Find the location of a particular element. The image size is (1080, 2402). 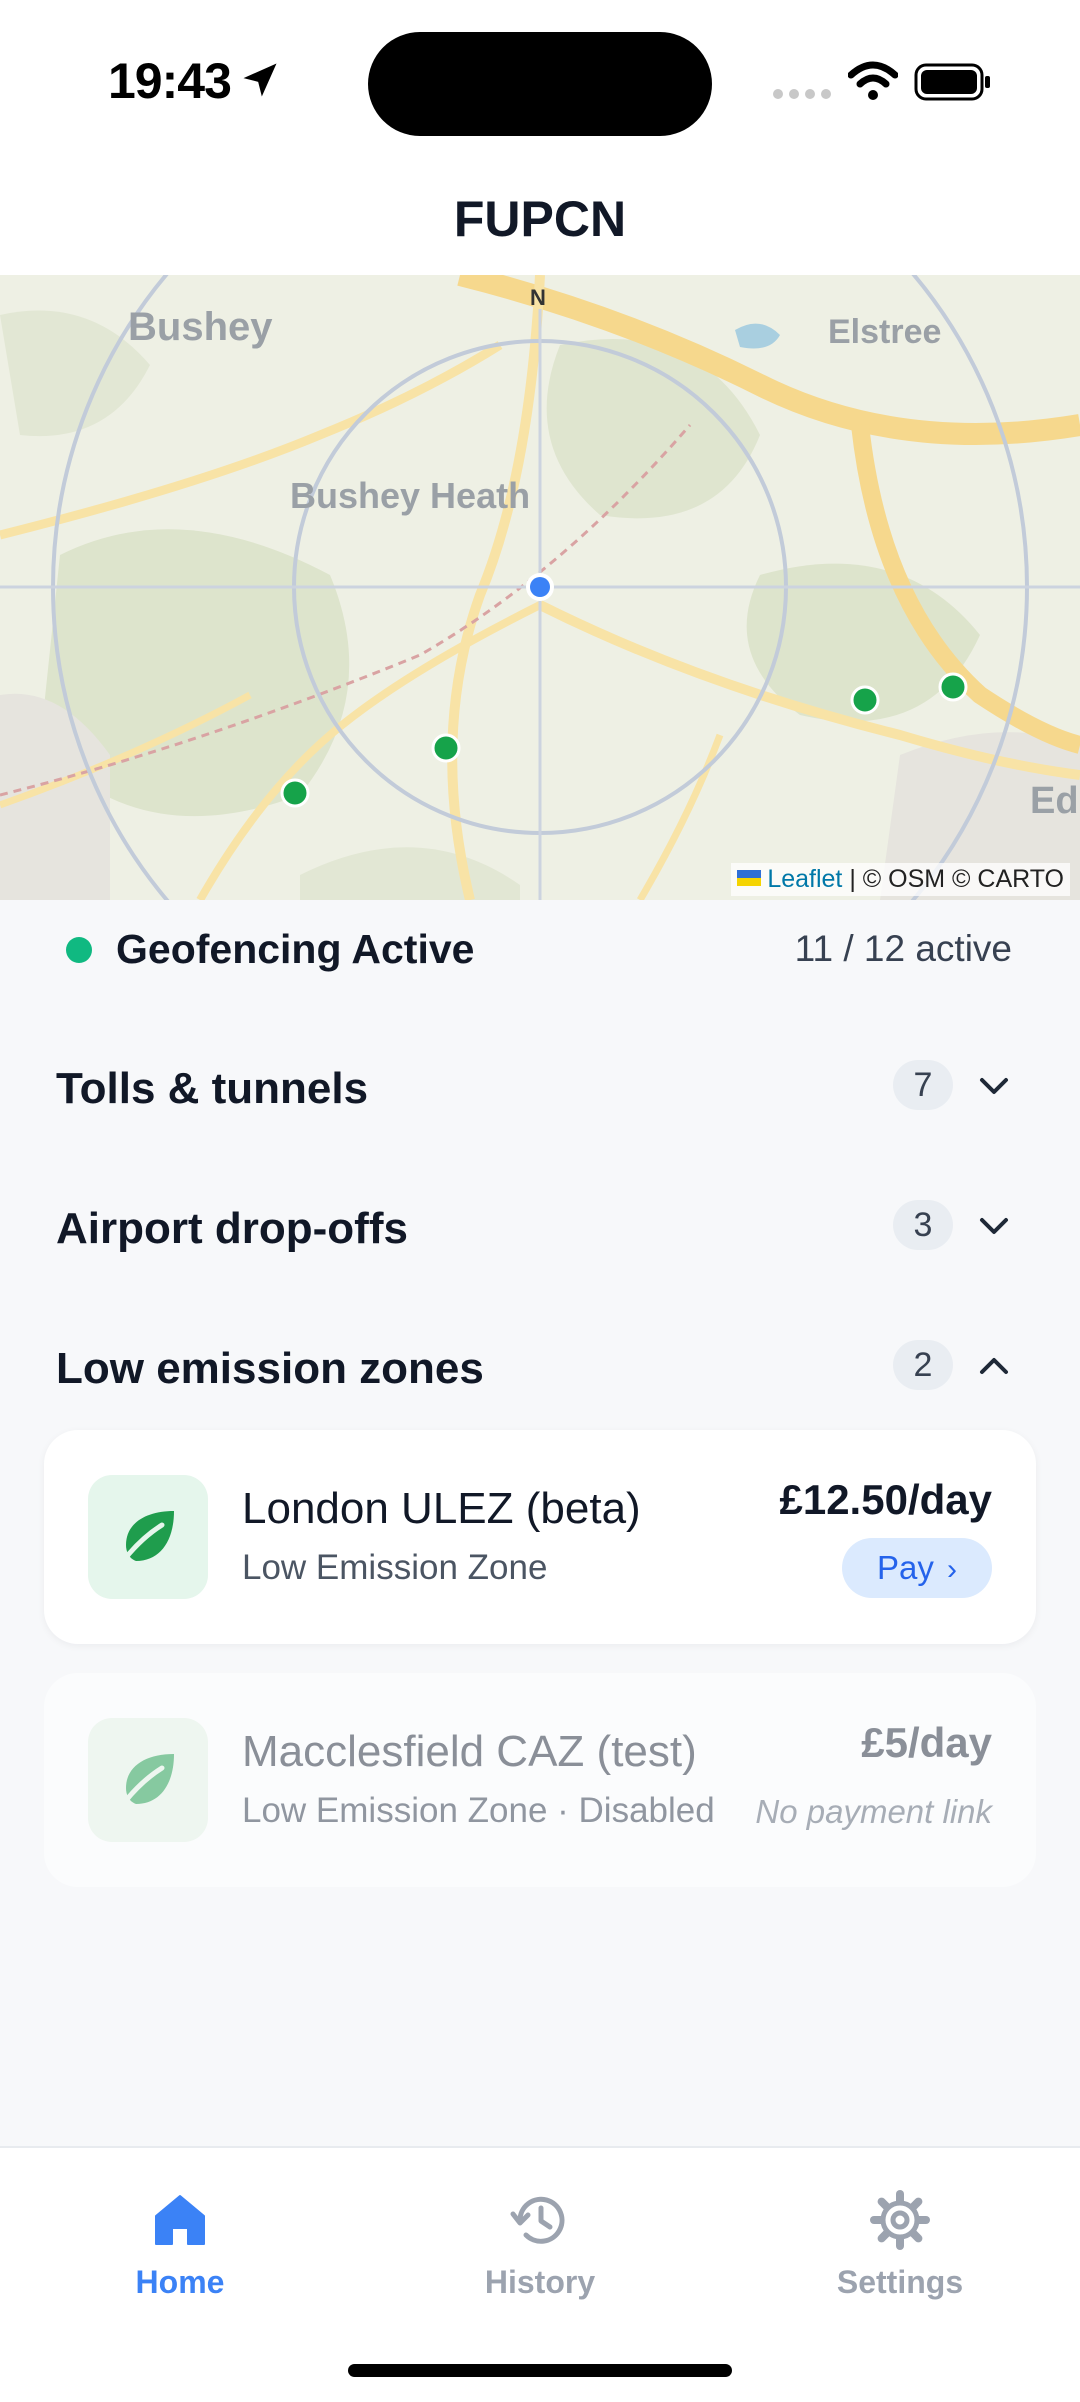

count-badge: 3 is located at coordinates (923, 1225).